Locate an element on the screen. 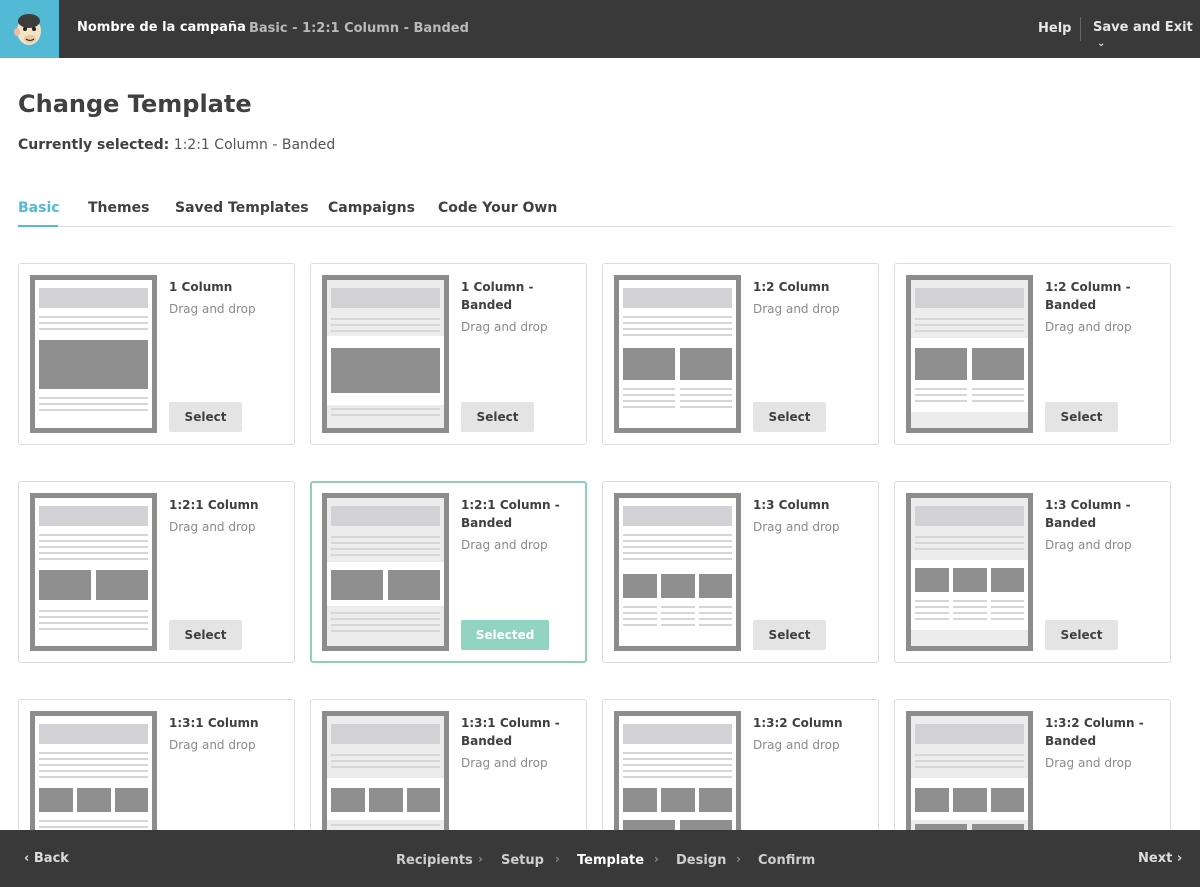 This screenshot has width=1200, height=887. template-title: 1:3:1 Column - Banded is located at coordinates (510, 732).